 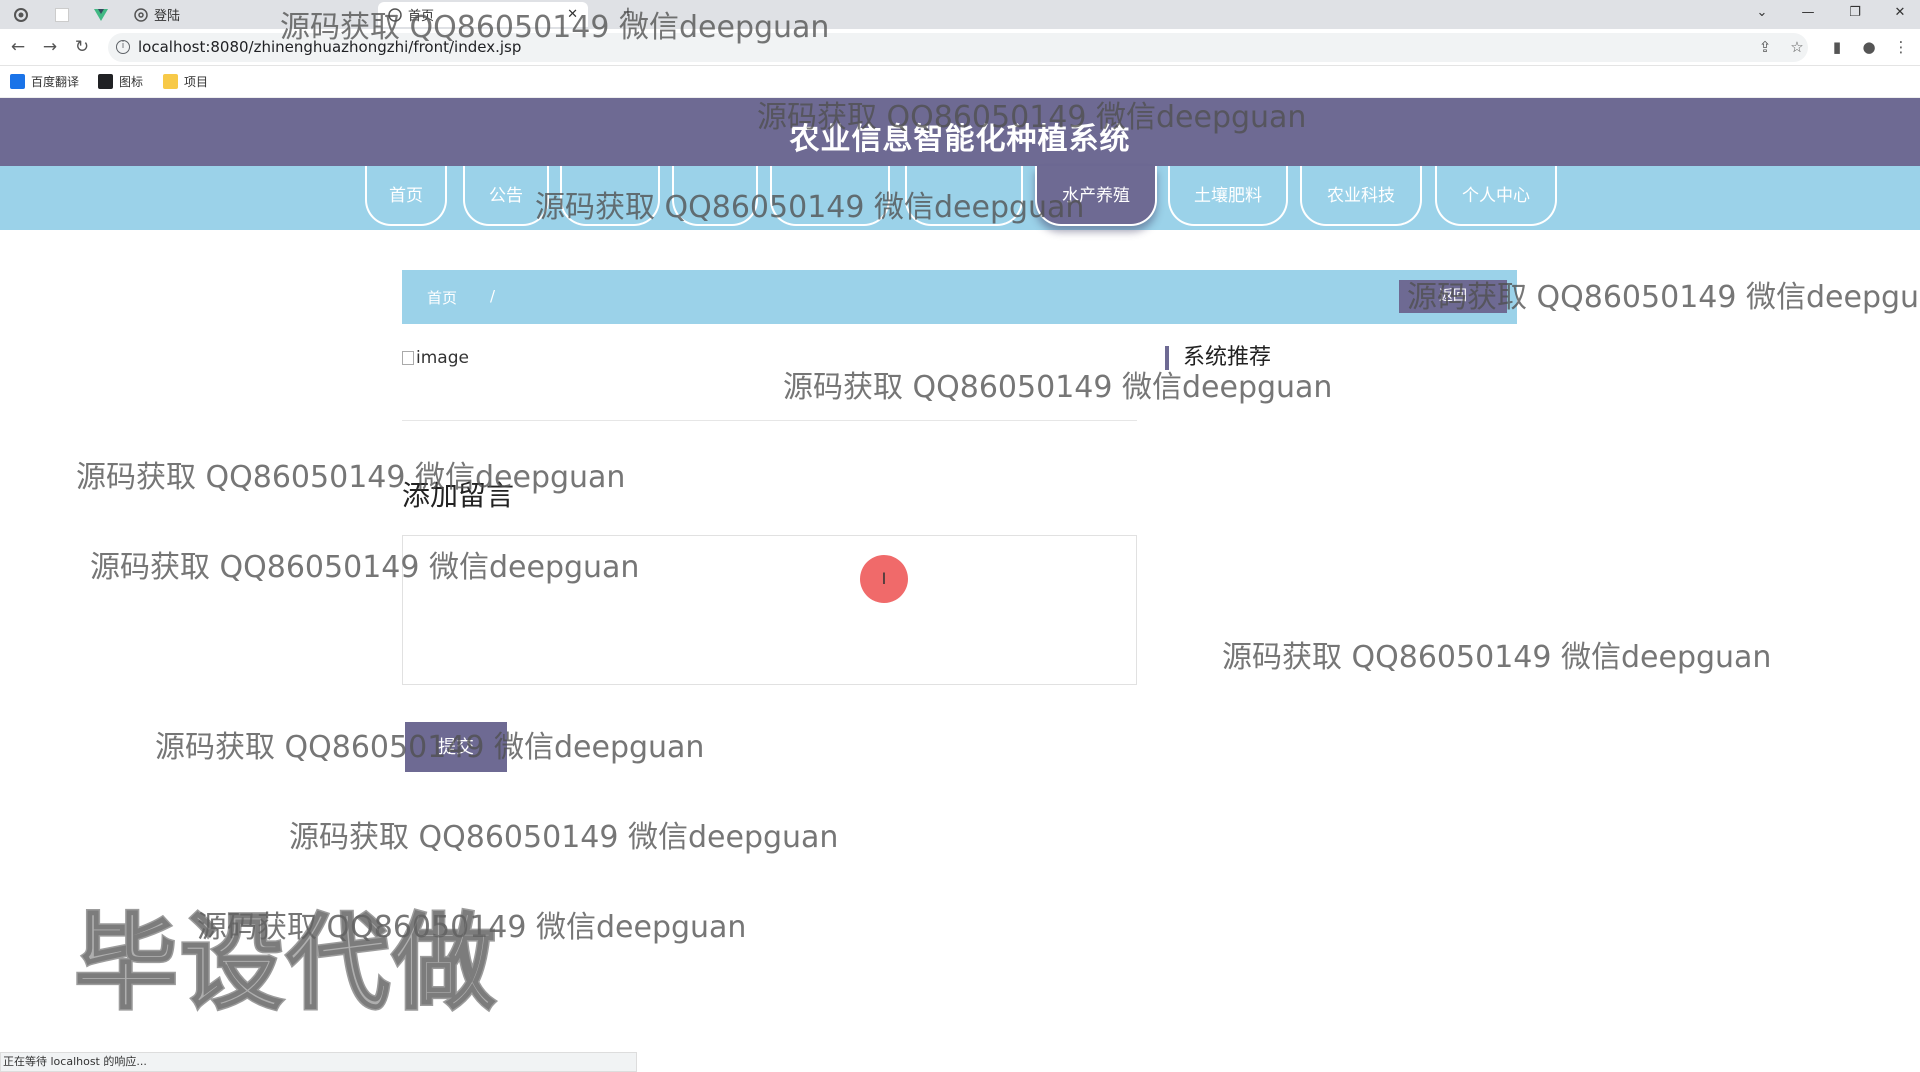 What do you see at coordinates (1765, 47) in the screenshot?
I see `share-icon: ⇪` at bounding box center [1765, 47].